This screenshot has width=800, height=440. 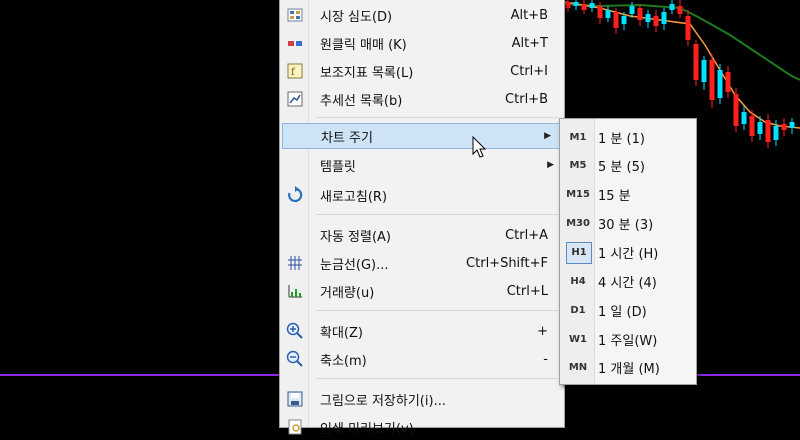 I want to click on menu-item-indicators-list: f 보조지표 목록(L) Ctrl+I, so click(x=422, y=71).